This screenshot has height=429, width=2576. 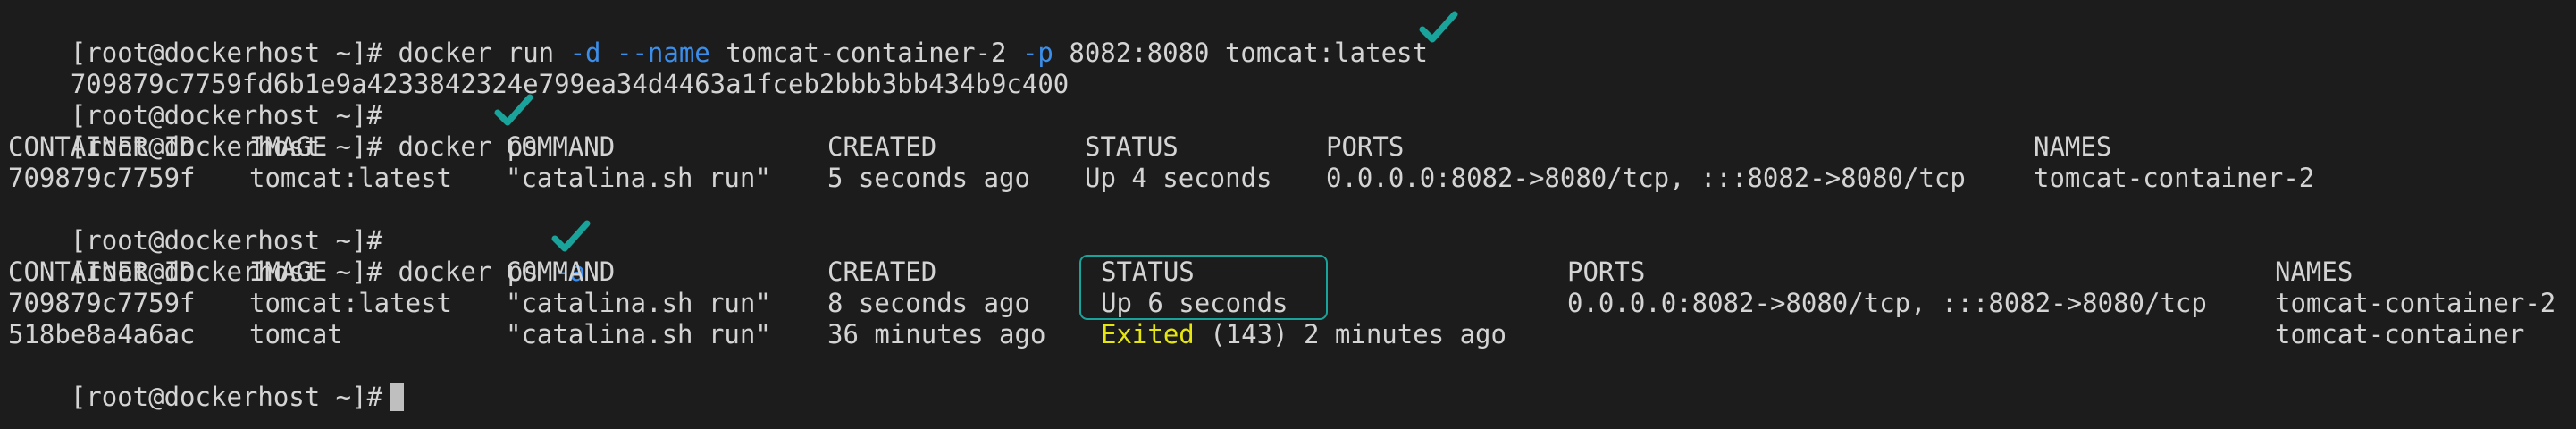 What do you see at coordinates (102, 334) in the screenshot?
I see `cell-container-id: 518be8a4a6ac` at bounding box center [102, 334].